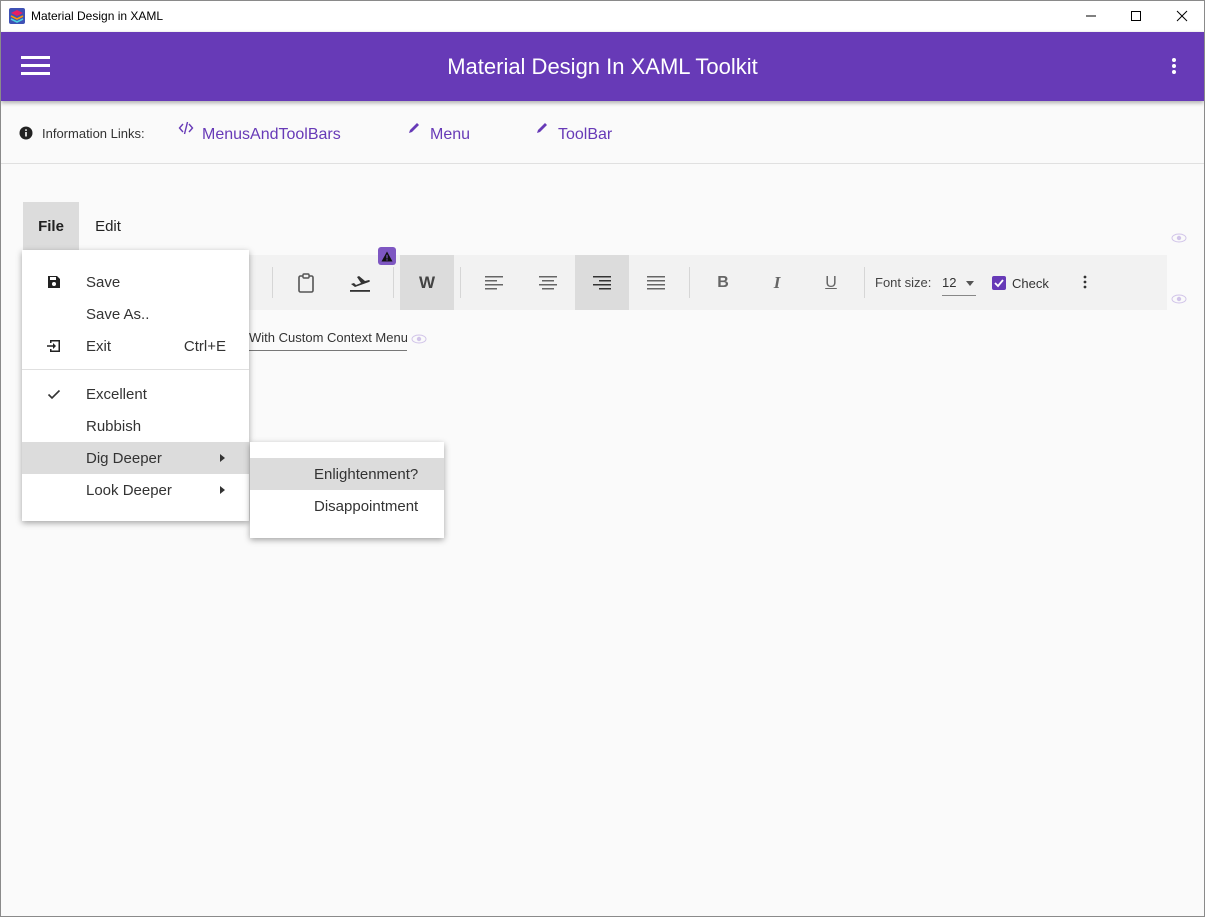 The height and width of the screenshot is (917, 1205). I want to click on menu-item-dig-deeper: Dig Deeper, so click(135, 458).